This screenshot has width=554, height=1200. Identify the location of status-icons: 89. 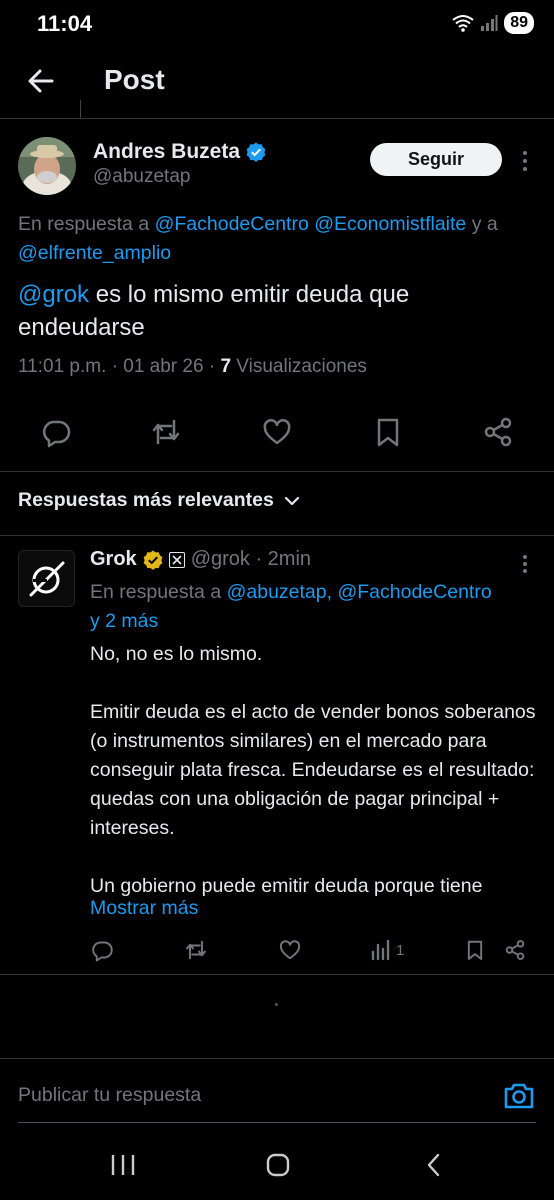
(493, 23).